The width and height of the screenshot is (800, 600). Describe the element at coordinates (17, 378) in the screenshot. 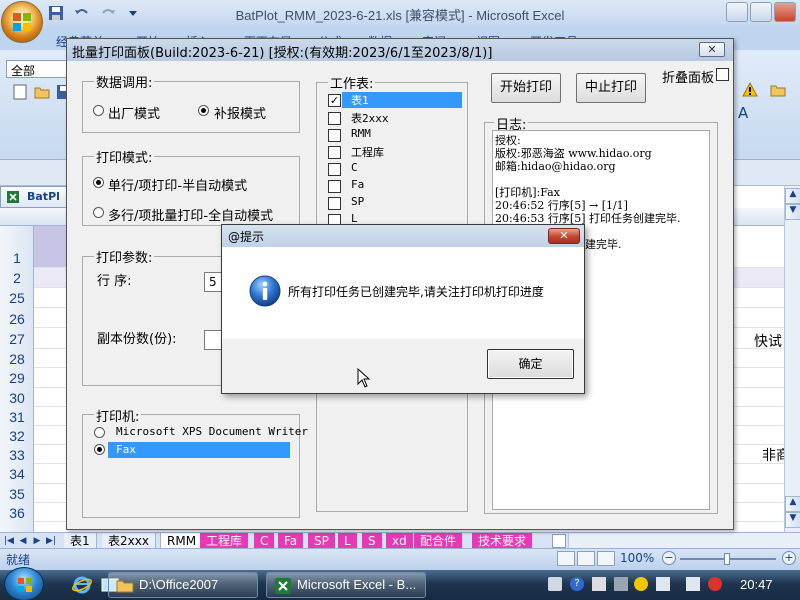

I see `row-number: 29` at that location.